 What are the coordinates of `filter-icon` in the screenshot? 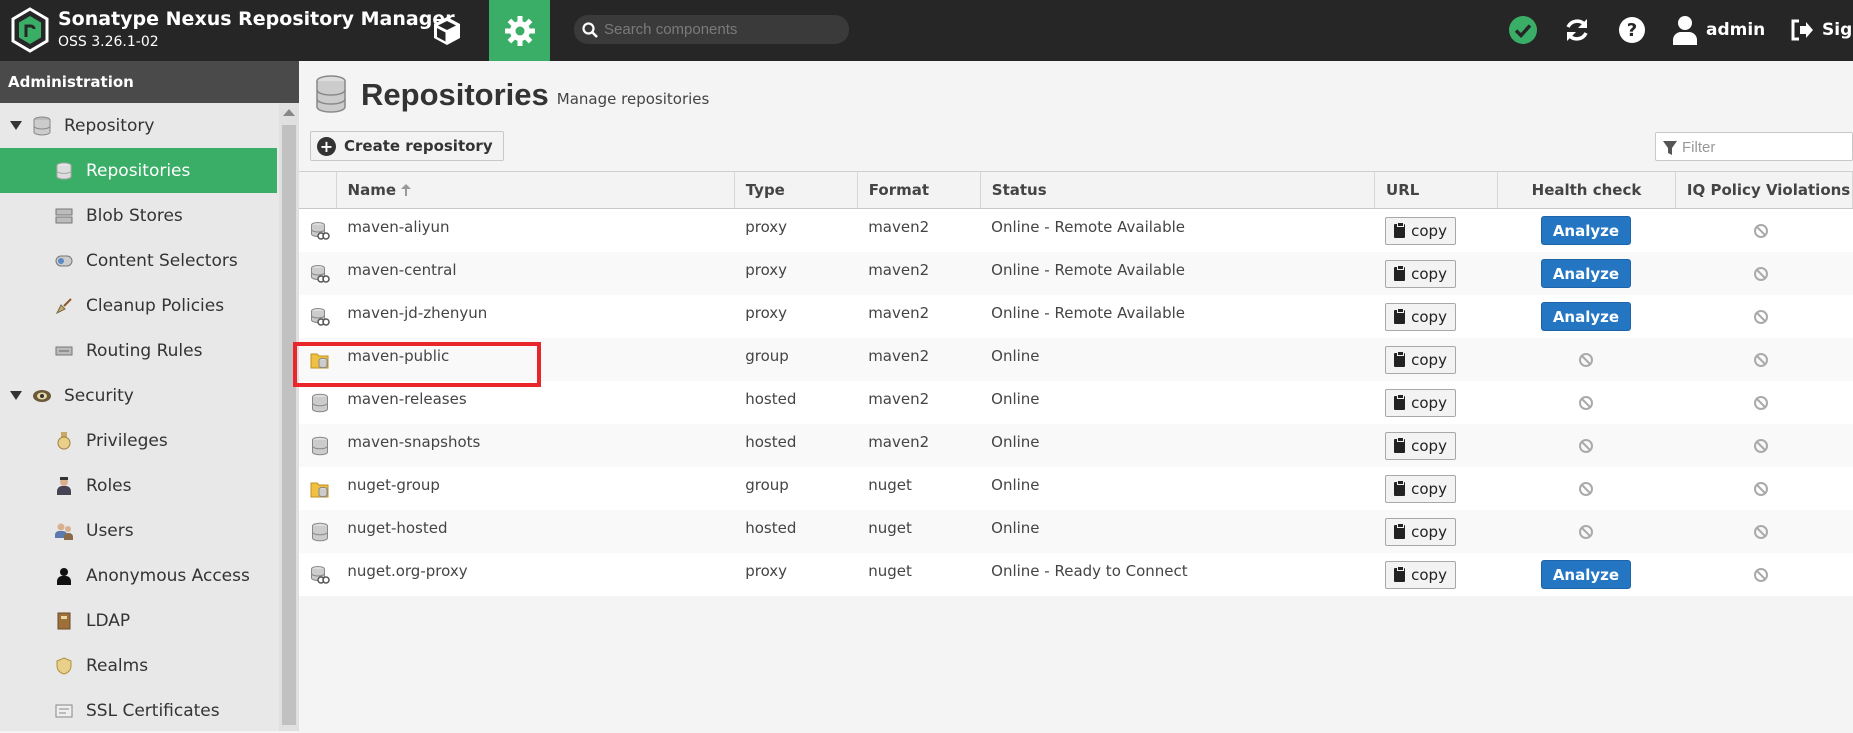 It's located at (1670, 148).